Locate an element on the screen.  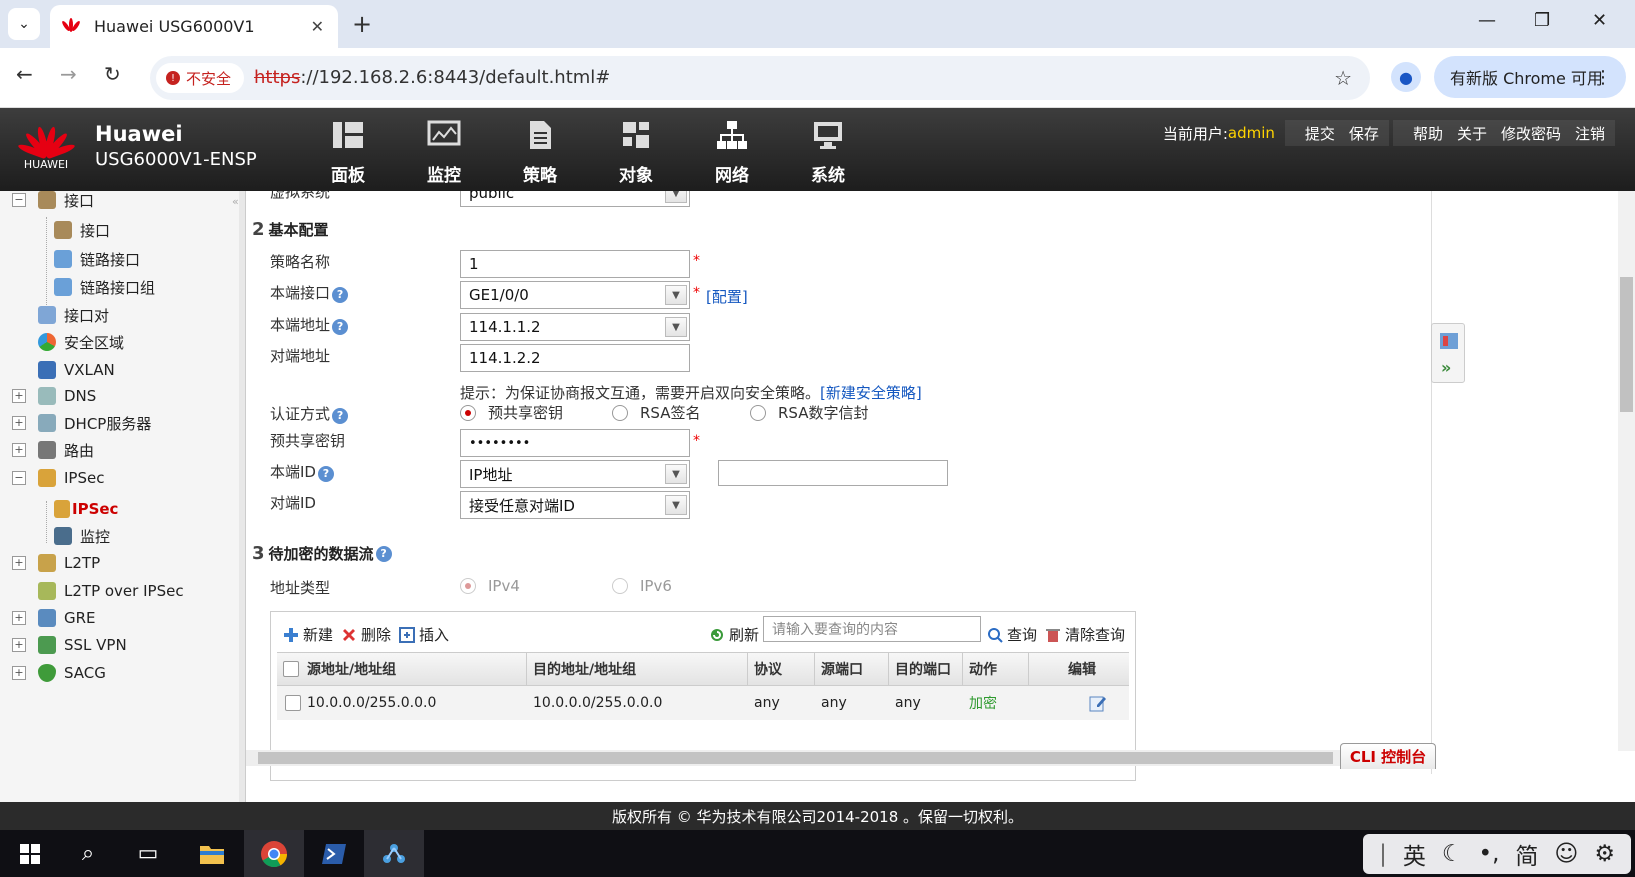
insert-button: 插入 is located at coordinates (424, 634).